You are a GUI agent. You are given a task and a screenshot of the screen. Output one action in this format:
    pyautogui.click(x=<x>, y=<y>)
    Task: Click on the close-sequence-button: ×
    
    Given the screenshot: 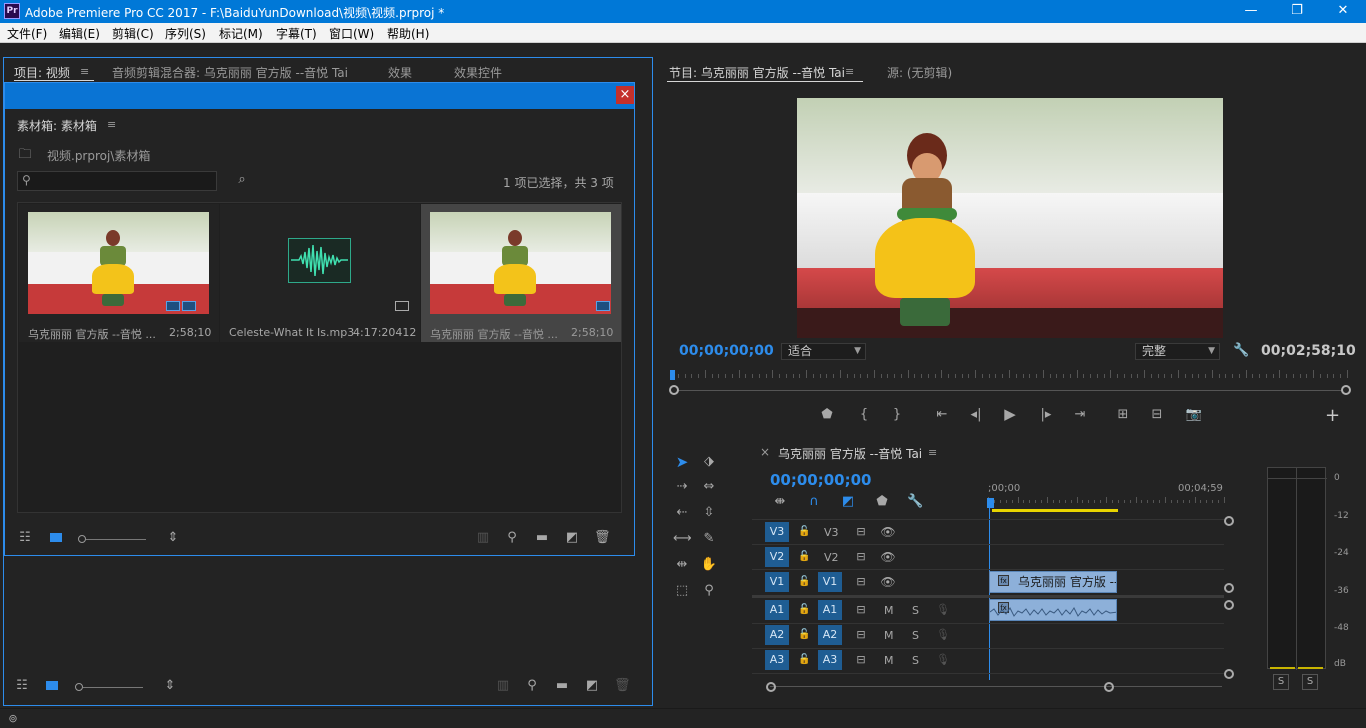 What is the action you would take?
    pyautogui.click(x=765, y=452)
    